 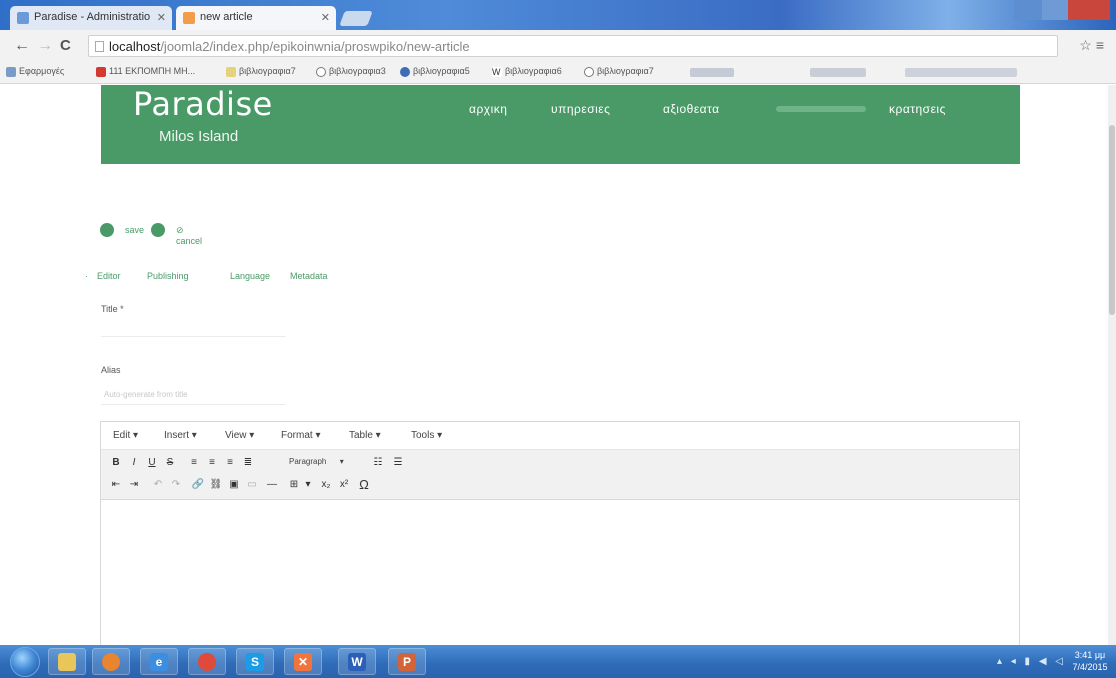 I want to click on taskbar-word: W, so click(x=357, y=661).